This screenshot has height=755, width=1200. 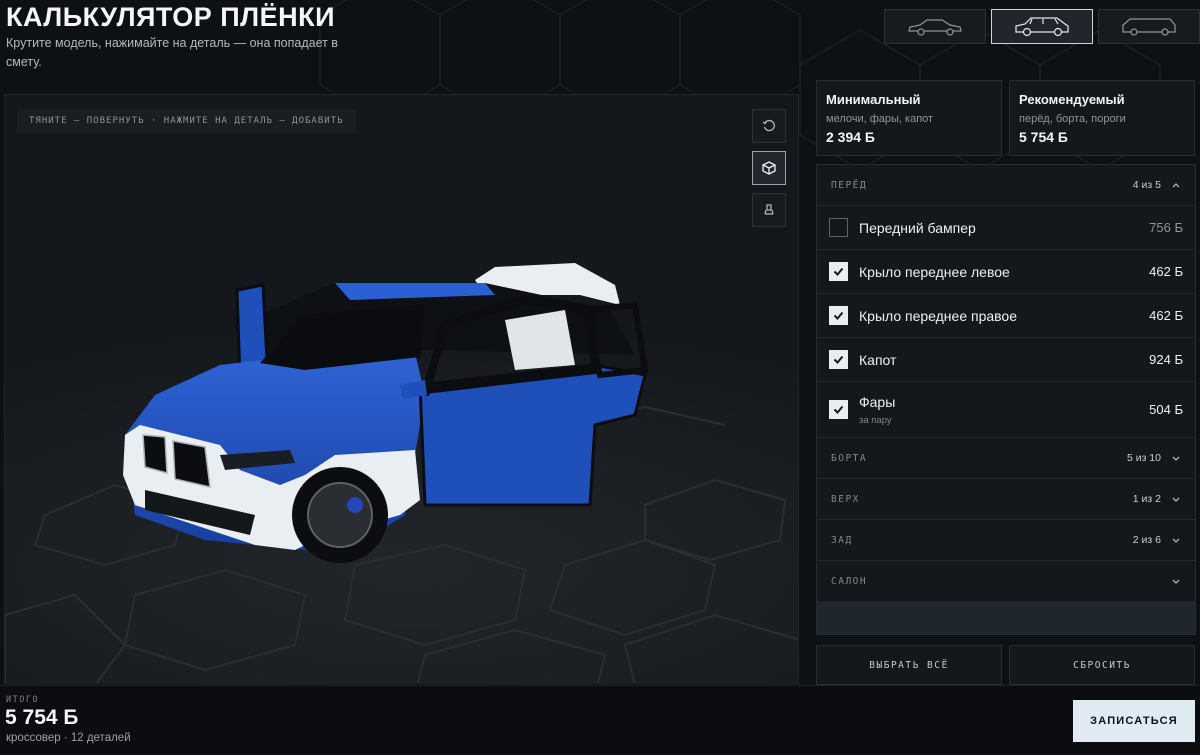 I want to click on part-name: Крыло переднее левое, so click(x=934, y=271).